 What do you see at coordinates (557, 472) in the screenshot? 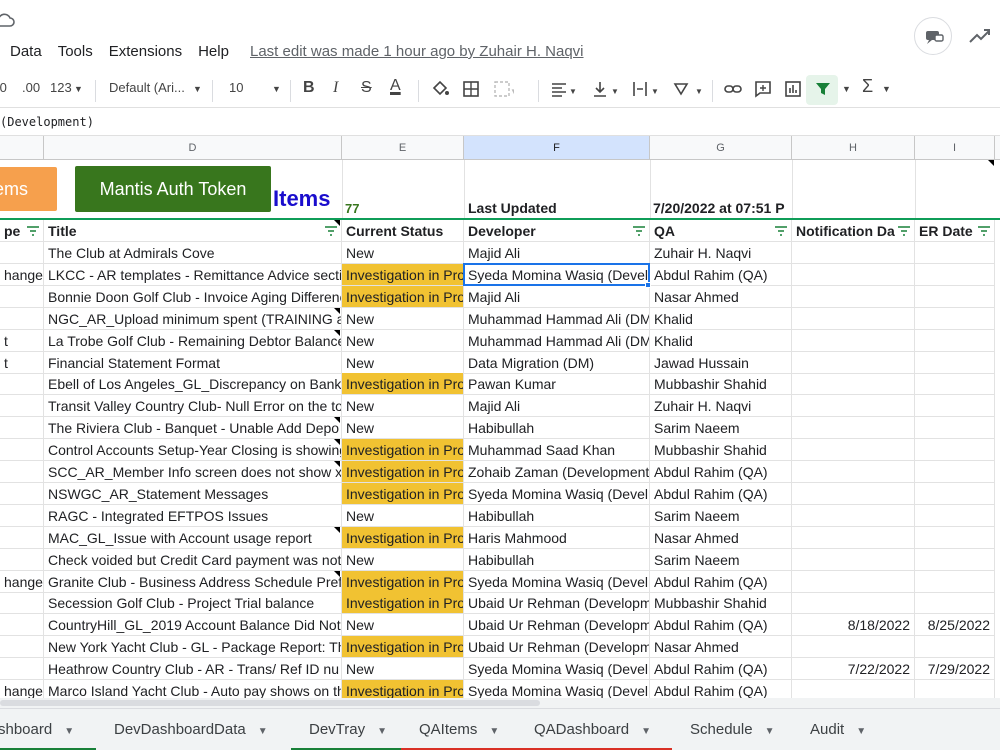
I see `cell-developer: Zohaib Zaman (Development` at bounding box center [557, 472].